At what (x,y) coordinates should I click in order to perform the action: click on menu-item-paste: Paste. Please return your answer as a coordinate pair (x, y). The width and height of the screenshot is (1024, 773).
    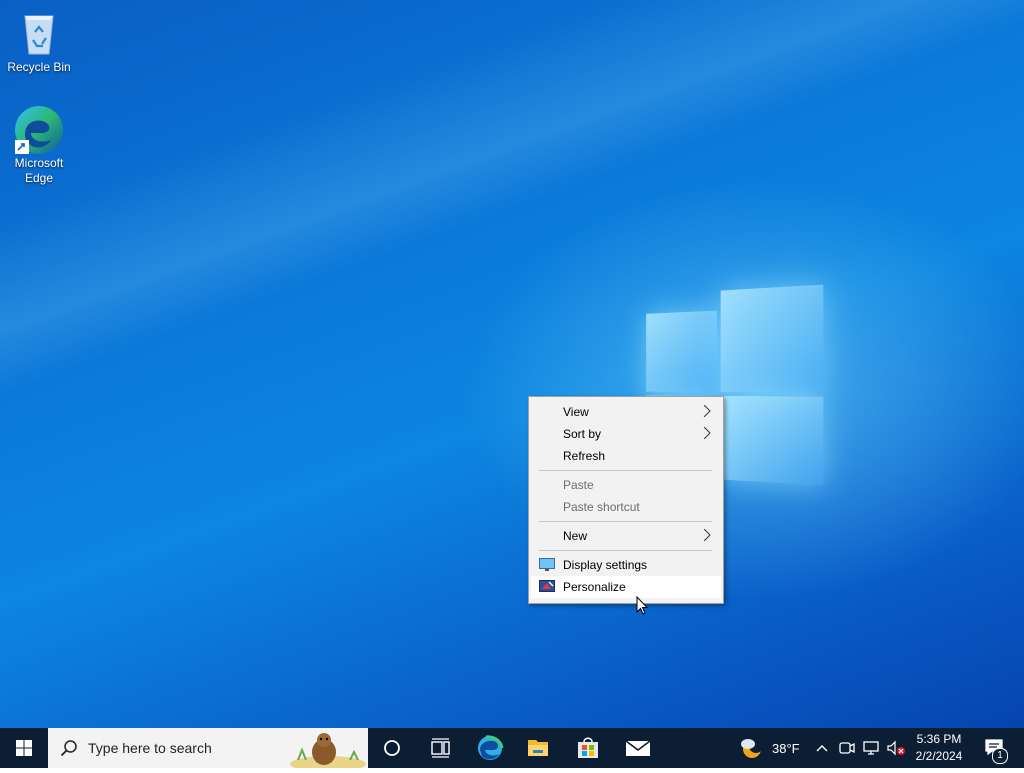
    Looking at the image, I should click on (626, 485).